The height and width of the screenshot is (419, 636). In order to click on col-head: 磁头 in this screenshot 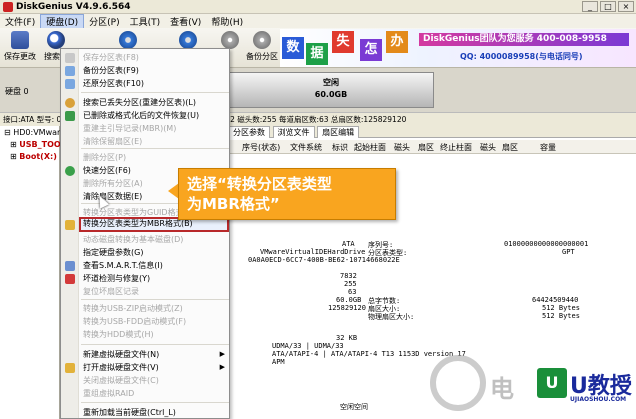, I will do `click(402, 147)`.